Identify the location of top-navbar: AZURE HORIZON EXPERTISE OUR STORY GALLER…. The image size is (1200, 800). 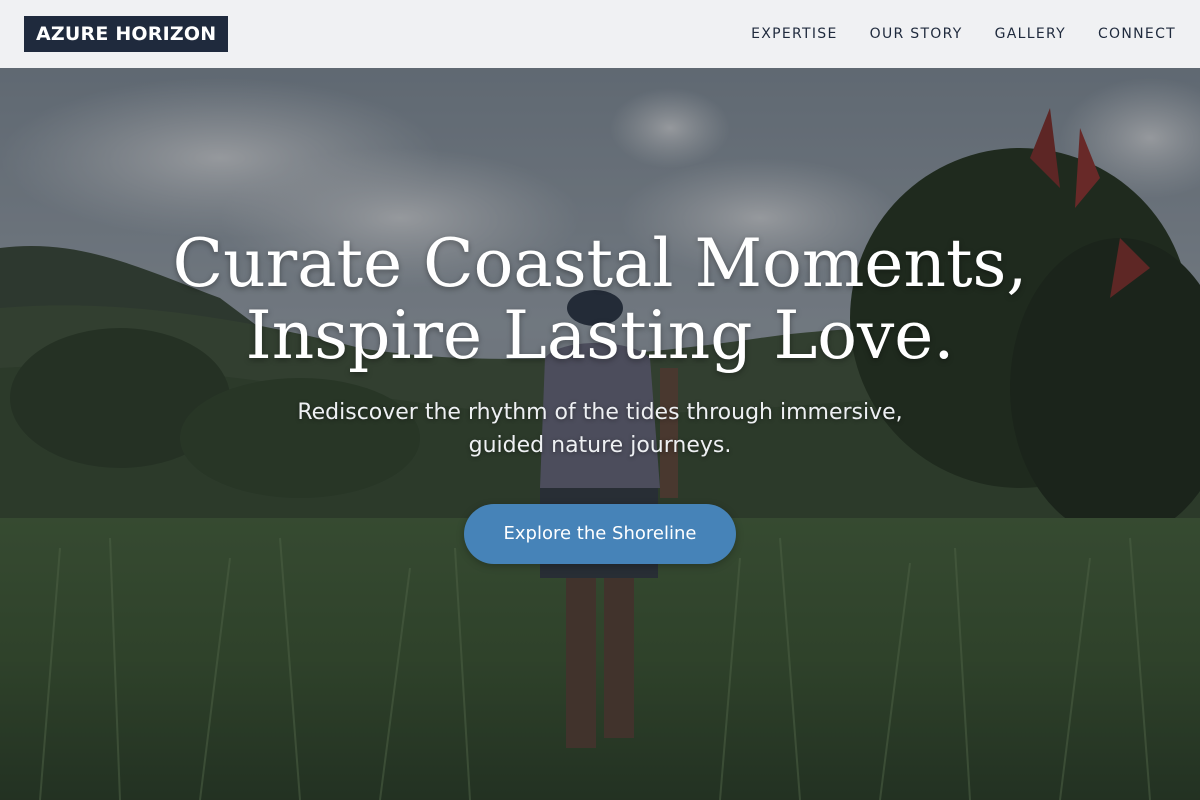
(600, 34).